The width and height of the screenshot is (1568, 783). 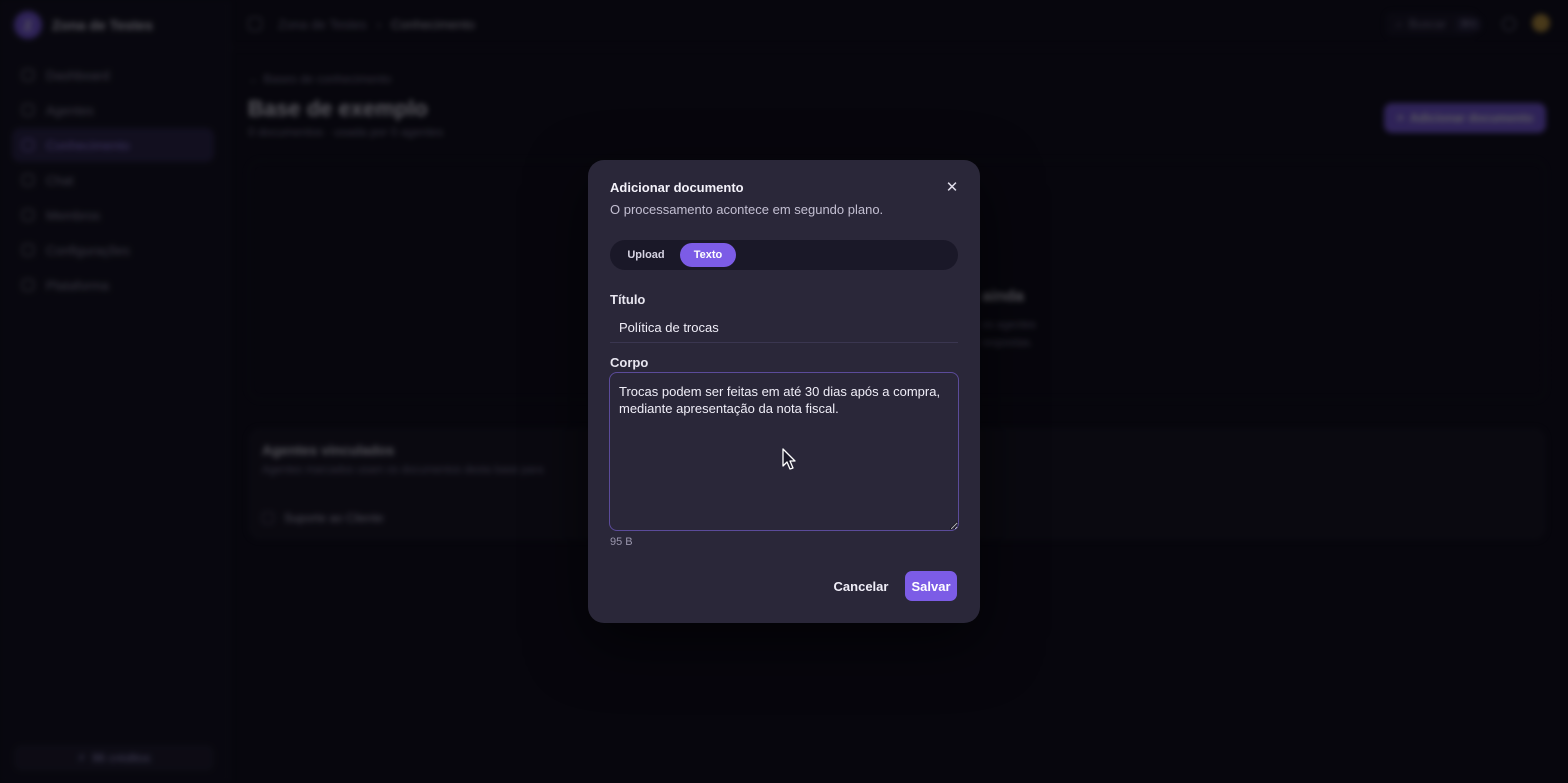 I want to click on dialog-title: Adicionar documento, so click(x=677, y=187).